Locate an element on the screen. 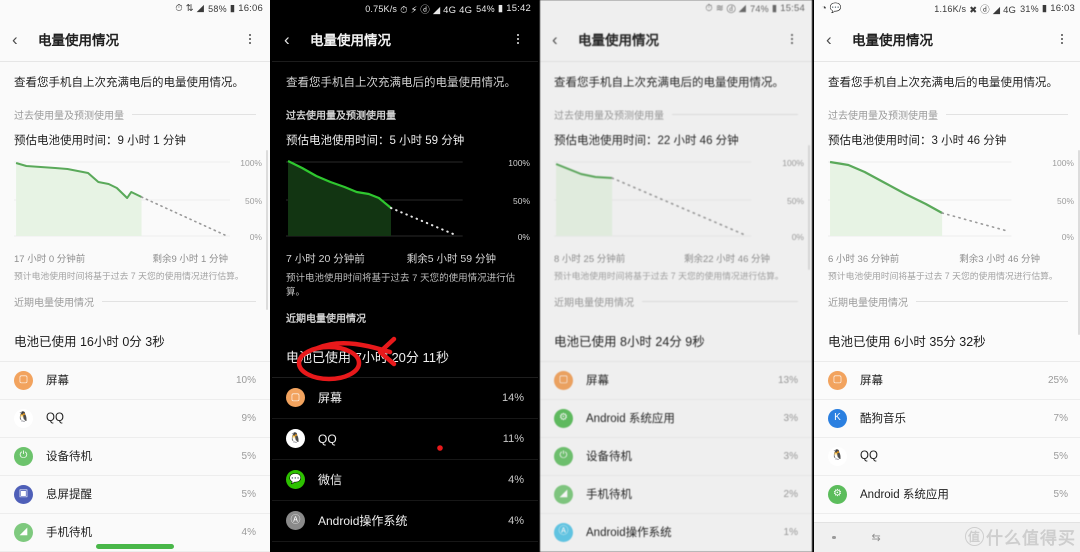 This screenshot has width=1080, height=552. app-usage-row: 🐧 QQ 11% is located at coordinates (405, 439).